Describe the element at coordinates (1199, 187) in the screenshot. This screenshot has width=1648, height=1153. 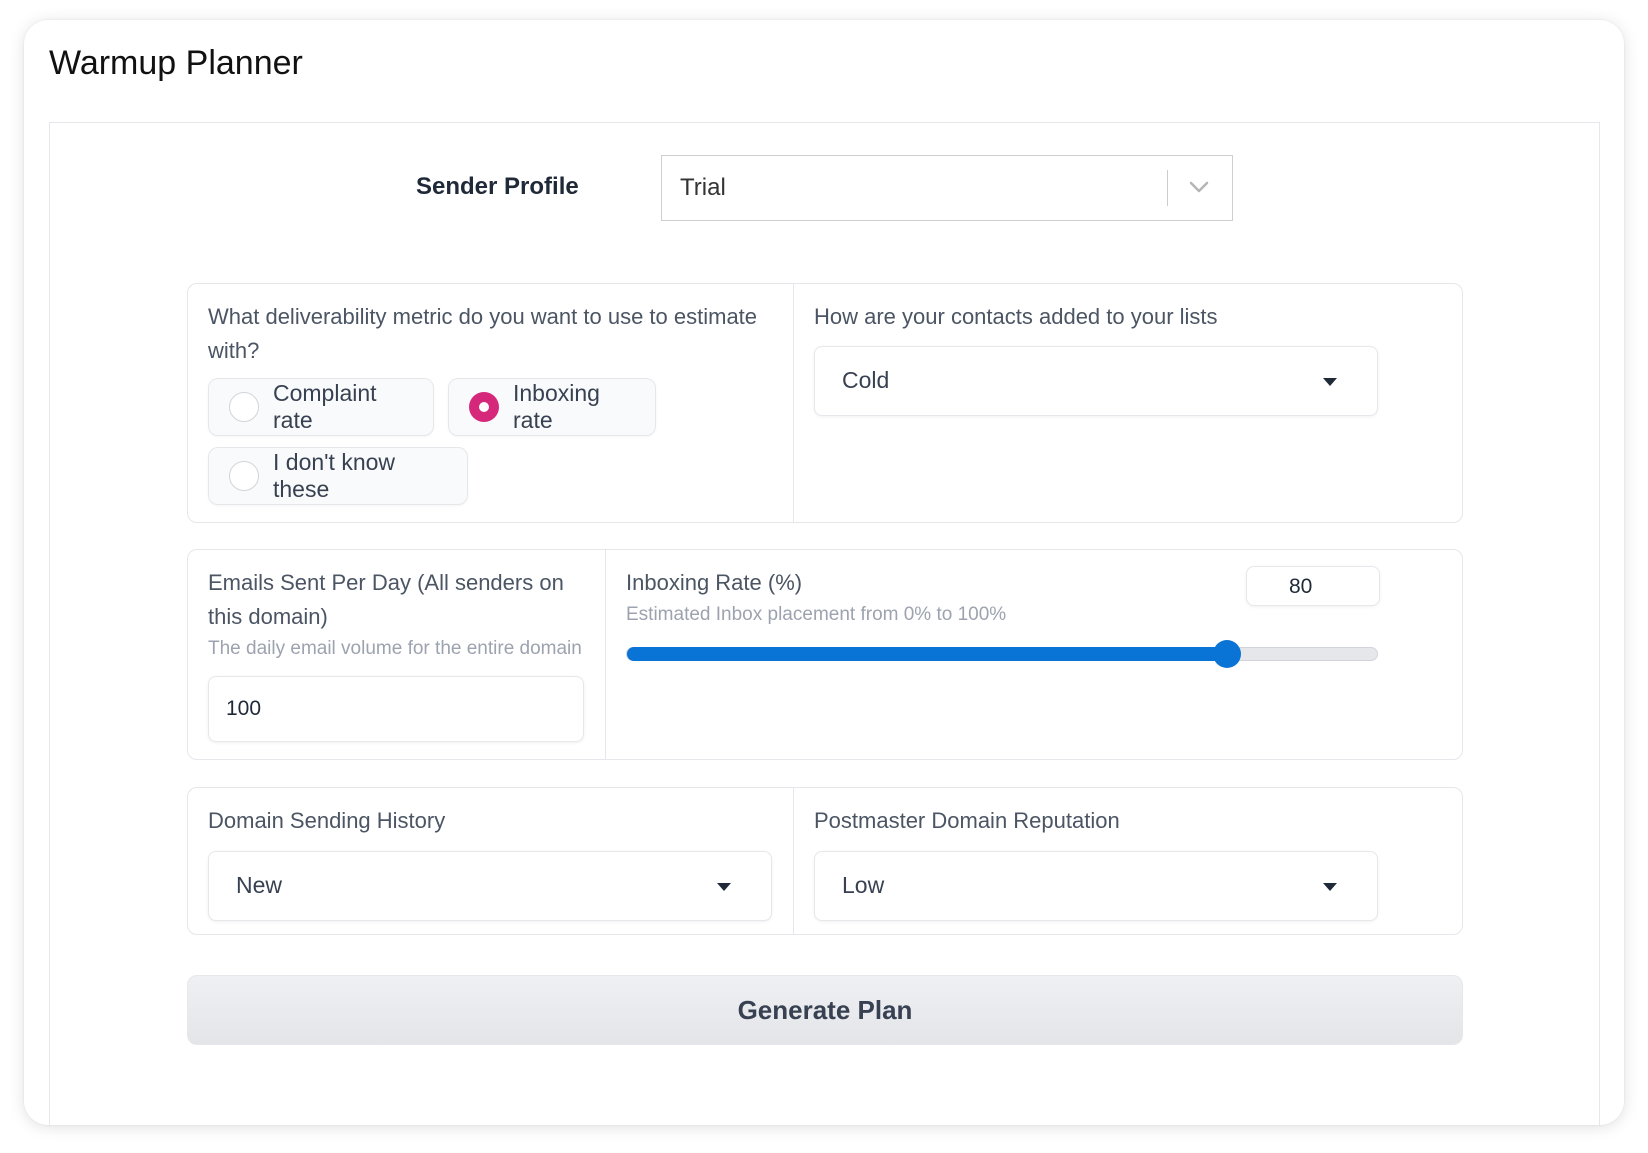
I see `chevron-down-icon` at that location.